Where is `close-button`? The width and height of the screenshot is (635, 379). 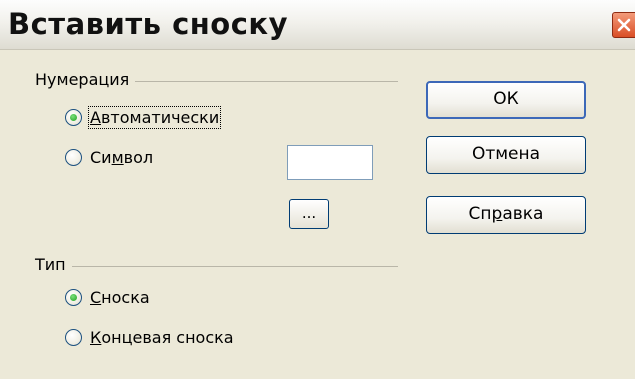
close-button is located at coordinates (623, 25).